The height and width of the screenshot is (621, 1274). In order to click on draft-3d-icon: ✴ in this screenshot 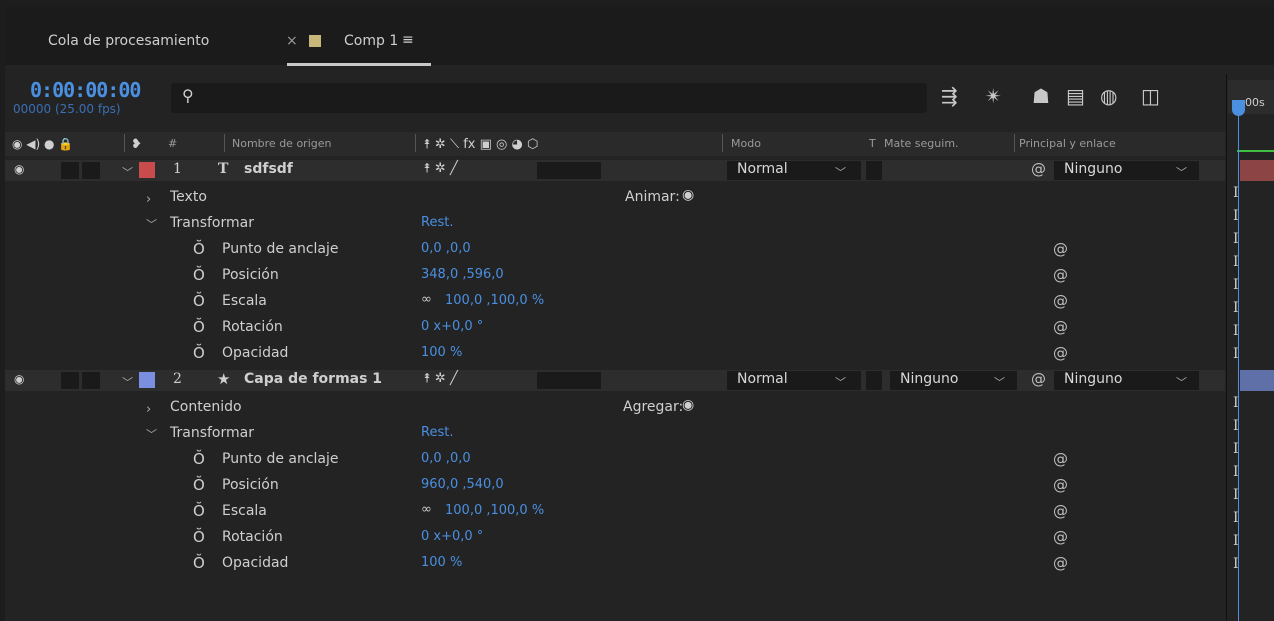, I will do `click(993, 96)`.